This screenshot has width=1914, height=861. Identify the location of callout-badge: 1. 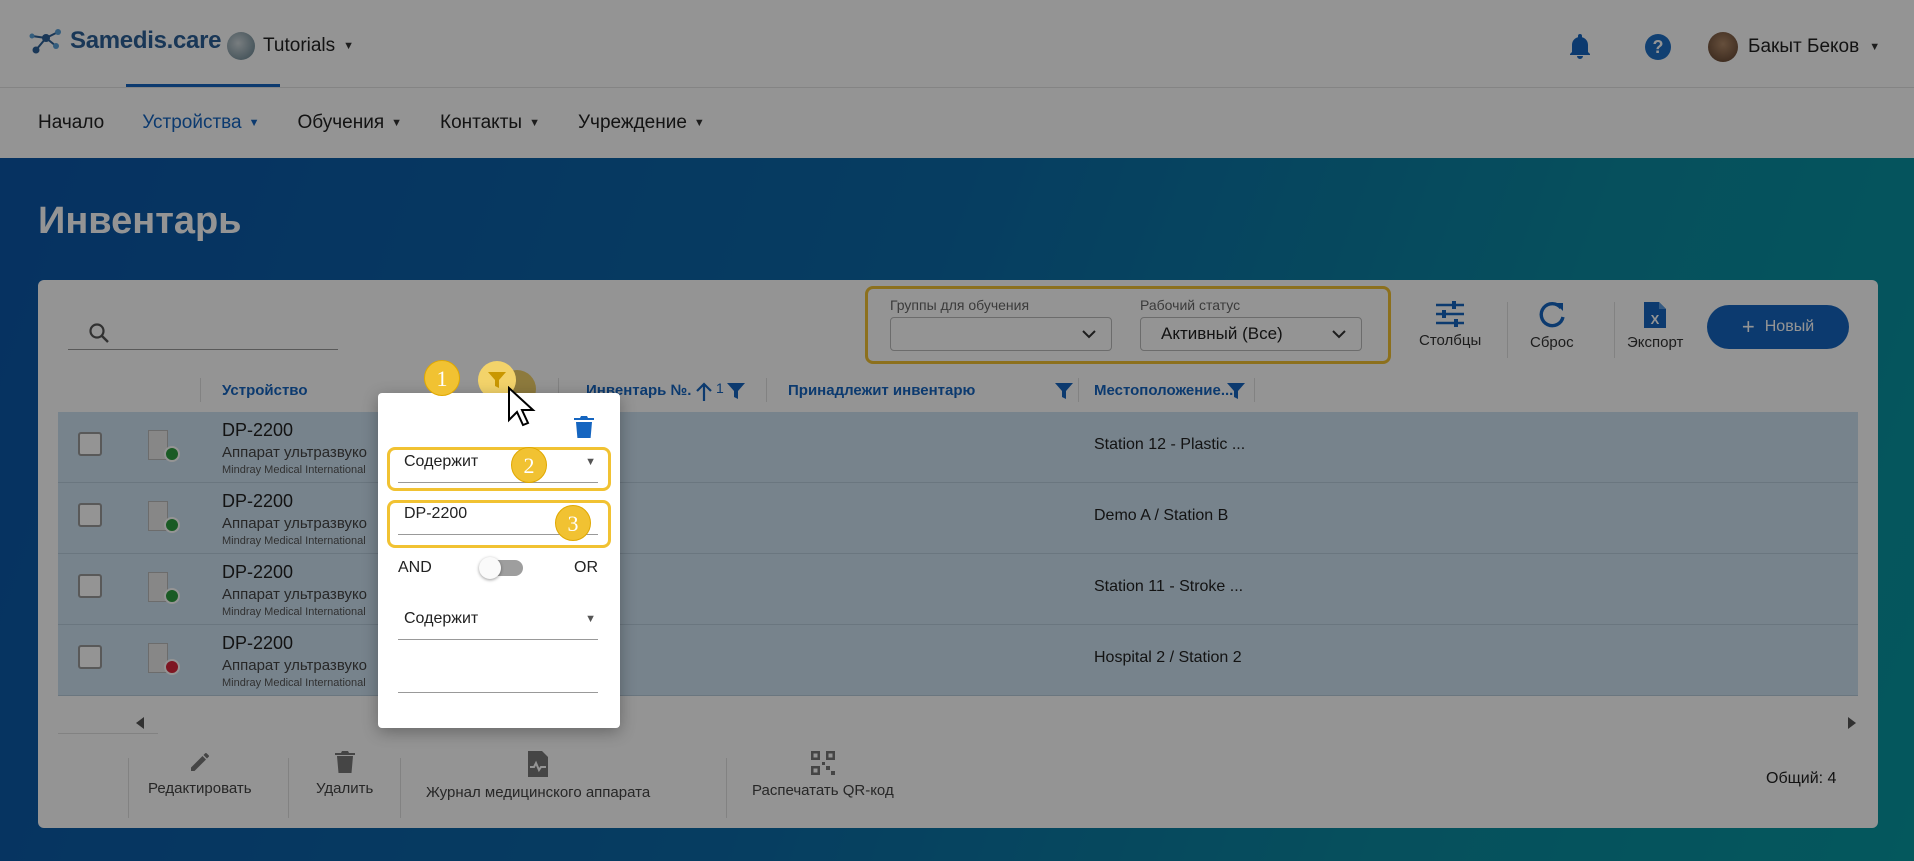
(442, 378).